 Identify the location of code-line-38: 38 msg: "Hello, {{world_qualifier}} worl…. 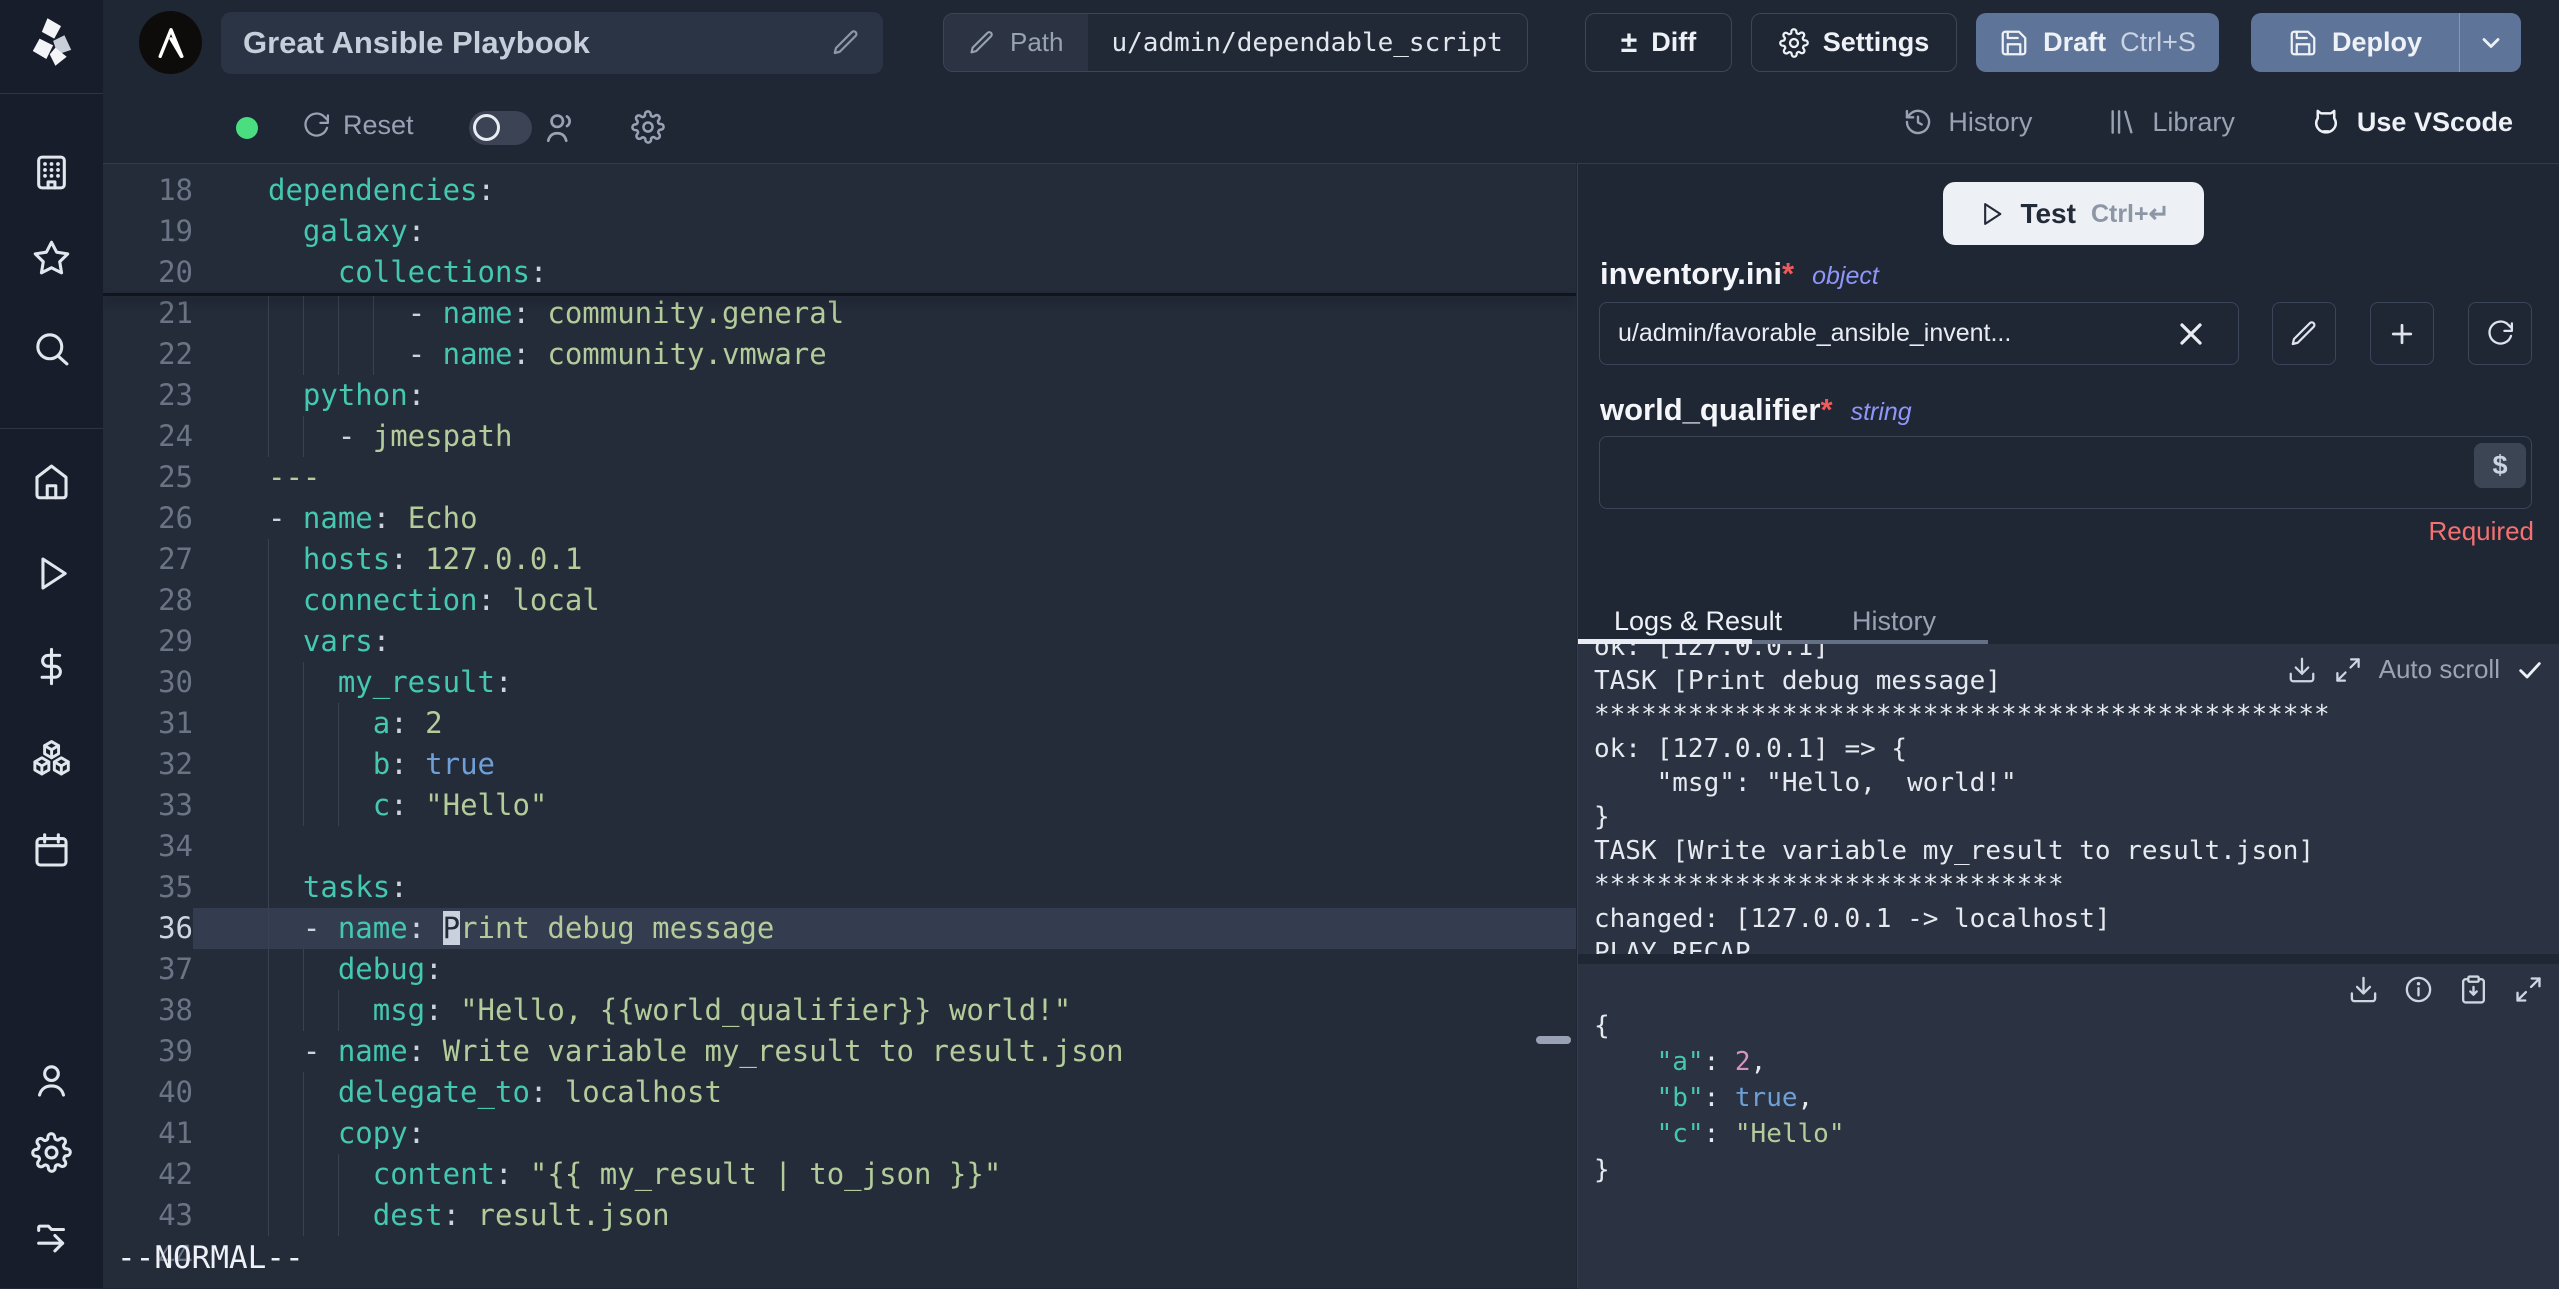
(839, 1010).